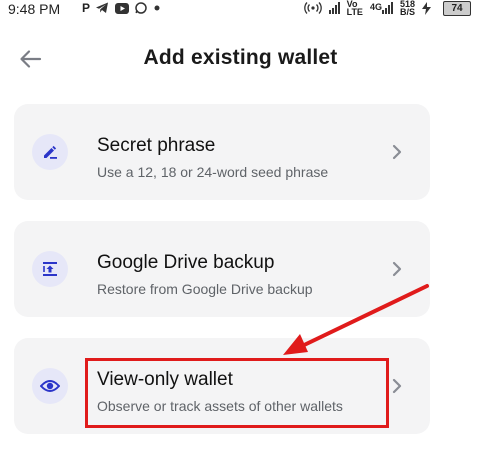  Describe the element at coordinates (237, 393) in the screenshot. I see `annotation-highlight-box` at that location.